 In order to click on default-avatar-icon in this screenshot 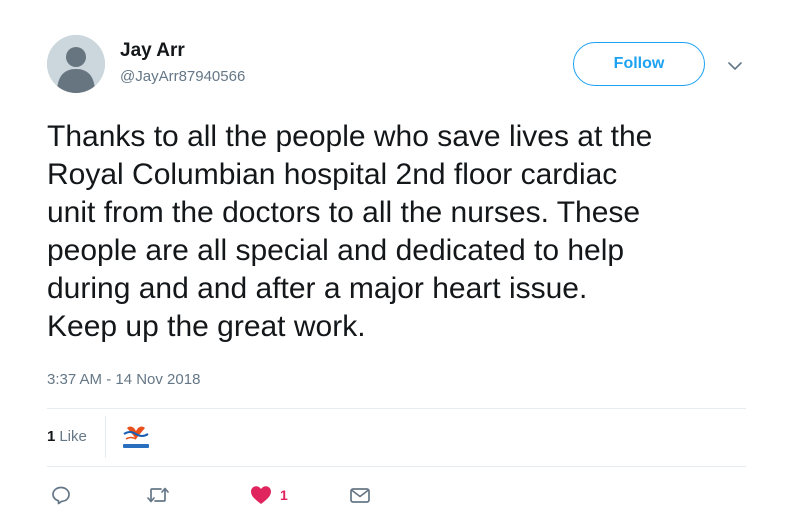, I will do `click(76, 64)`.